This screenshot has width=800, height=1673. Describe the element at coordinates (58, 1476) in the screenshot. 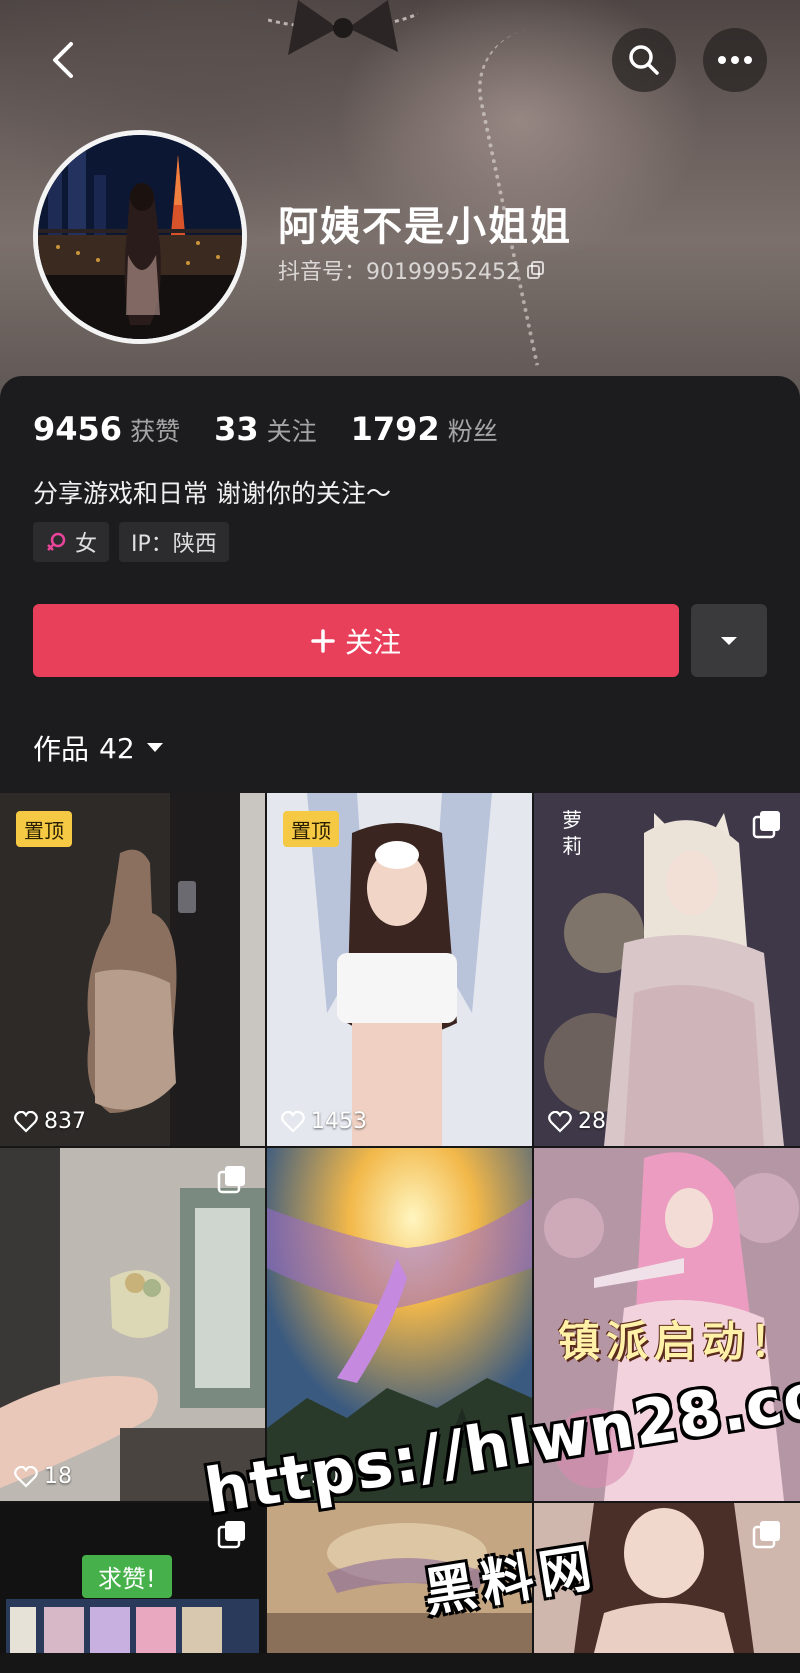

I see `like-count-text: 18` at that location.